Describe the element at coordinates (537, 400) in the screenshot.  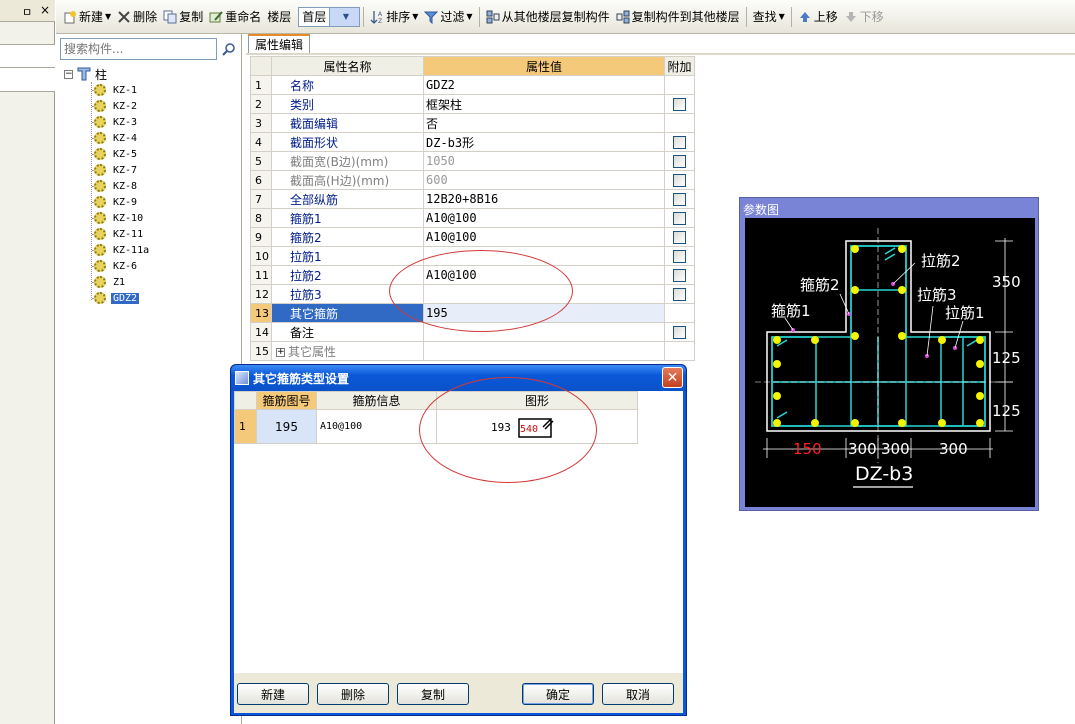
I see `shape-header: 图形` at that location.